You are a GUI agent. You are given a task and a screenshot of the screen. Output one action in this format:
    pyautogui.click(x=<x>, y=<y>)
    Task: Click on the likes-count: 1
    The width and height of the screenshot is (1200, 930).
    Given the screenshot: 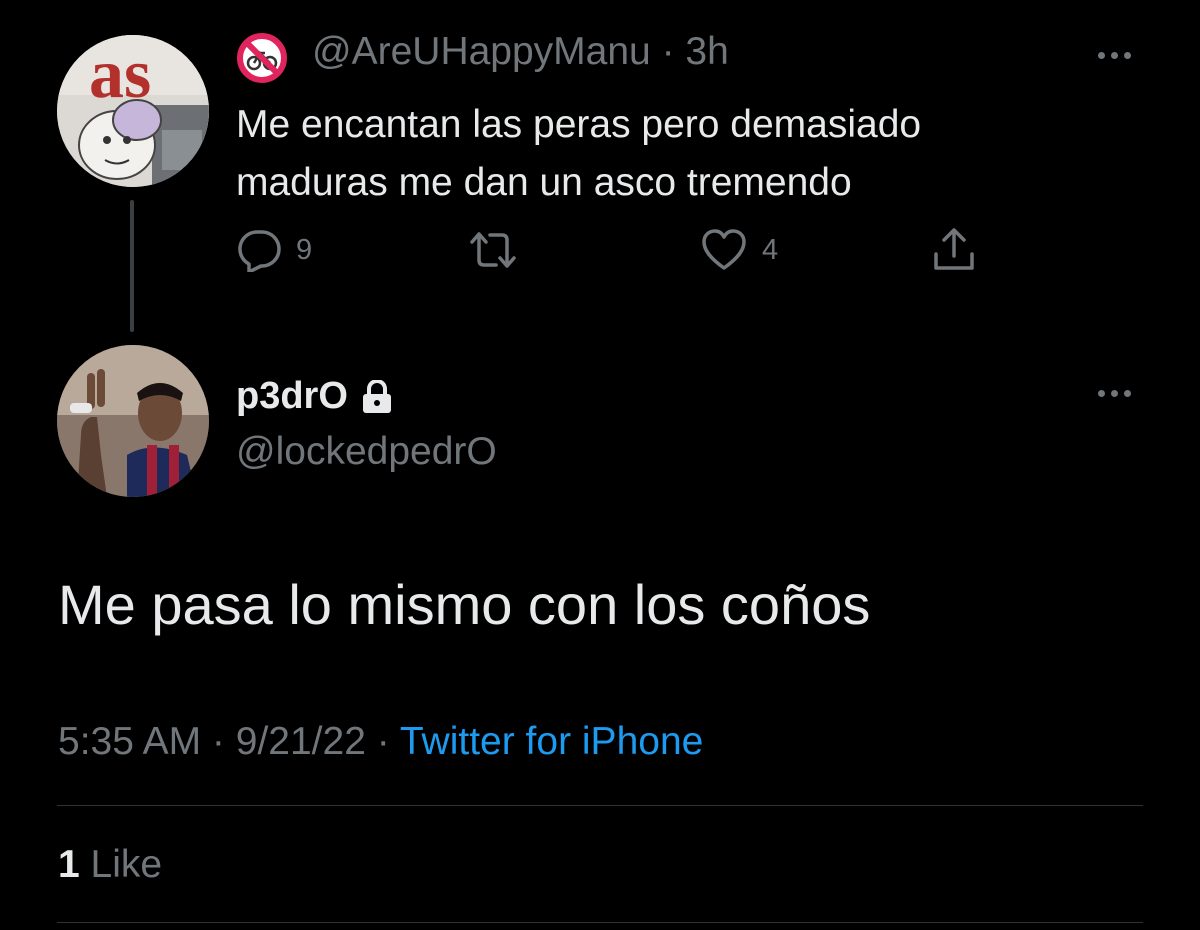 What is the action you would take?
    pyautogui.click(x=69, y=864)
    